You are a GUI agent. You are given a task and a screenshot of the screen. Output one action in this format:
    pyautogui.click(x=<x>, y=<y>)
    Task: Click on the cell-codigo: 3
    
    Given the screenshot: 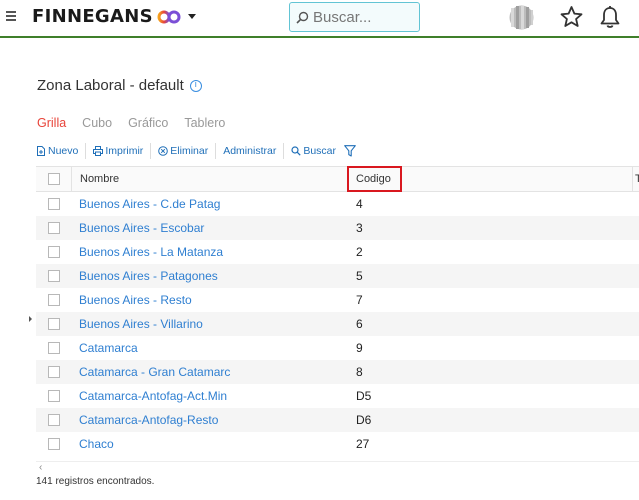 What is the action you would take?
    pyautogui.click(x=359, y=228)
    